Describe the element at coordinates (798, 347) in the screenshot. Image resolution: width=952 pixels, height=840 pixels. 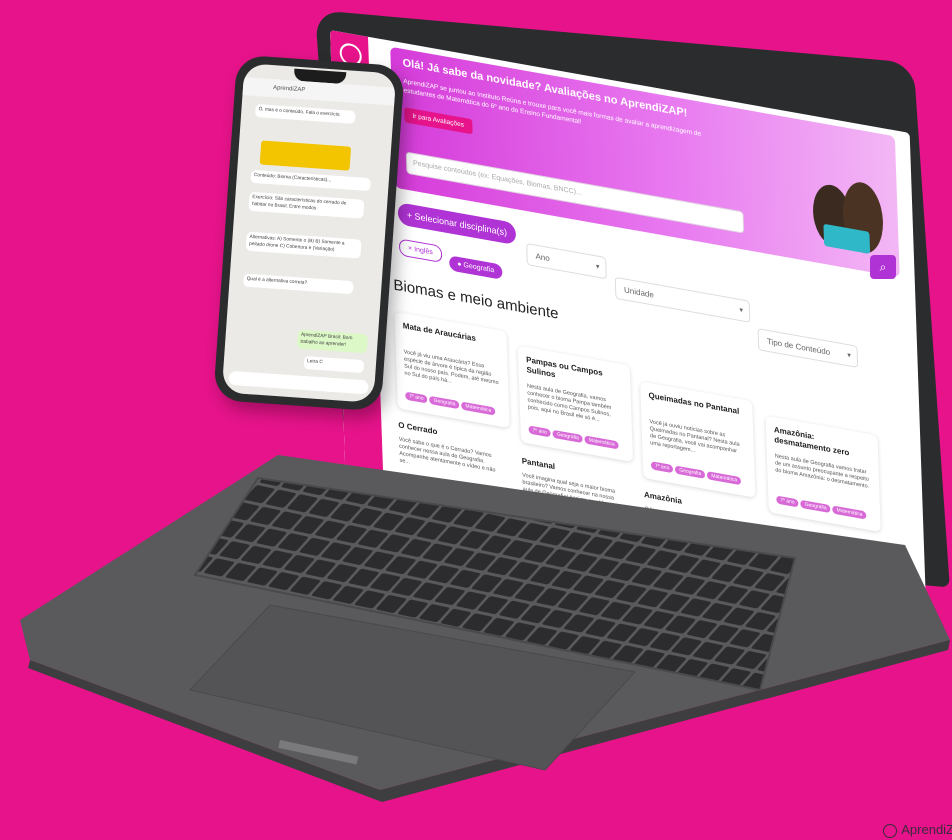
I see `content-type-select-label: Tipo de Conteúdo` at that location.